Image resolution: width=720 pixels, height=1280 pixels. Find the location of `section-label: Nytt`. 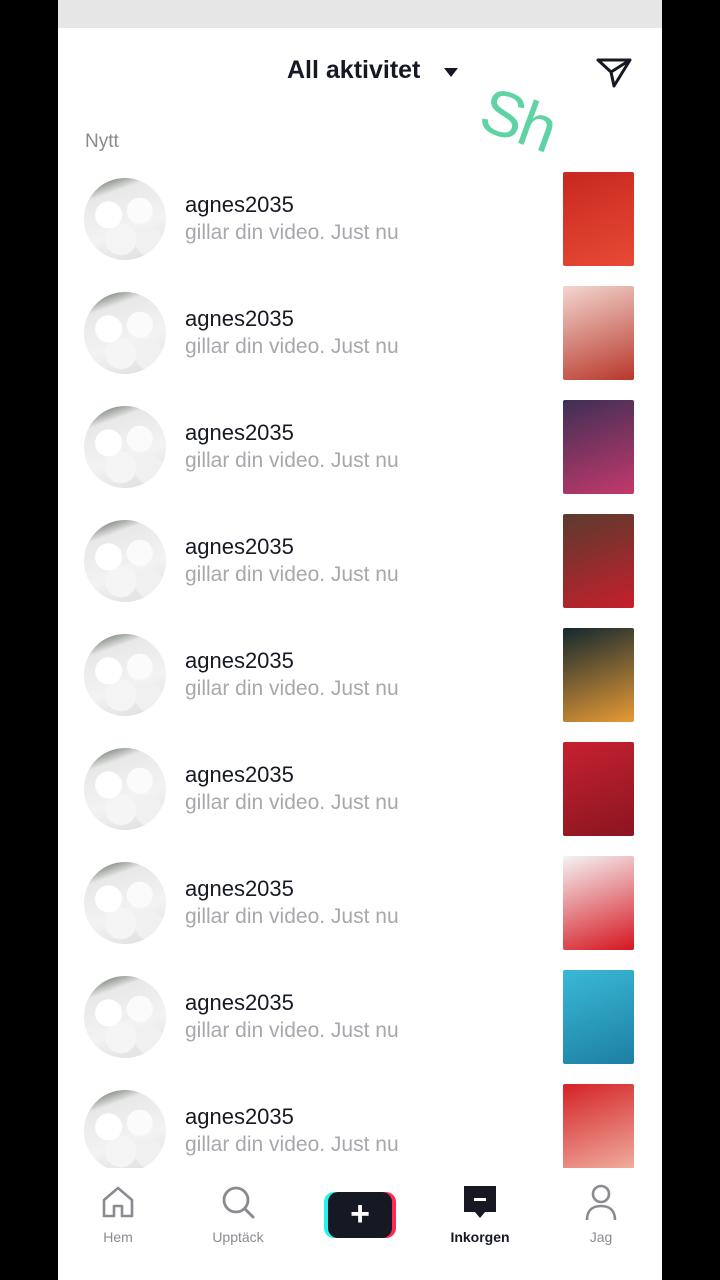

section-label: Nytt is located at coordinates (102, 141).